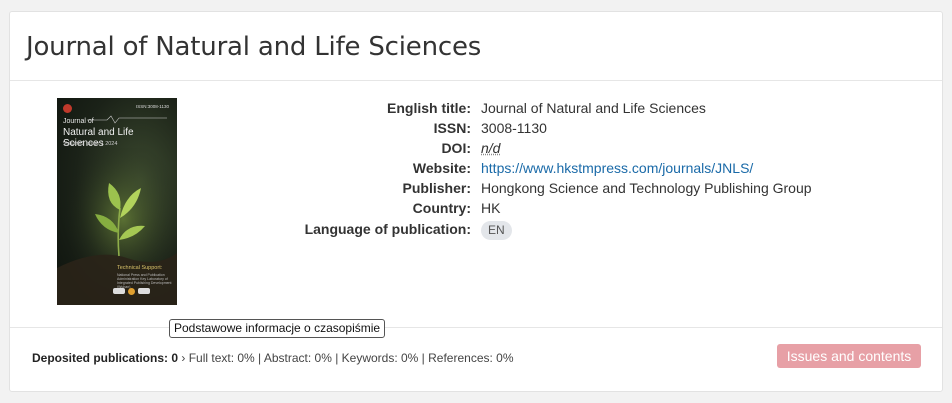 This screenshot has width=952, height=403. What do you see at coordinates (593, 108) in the screenshot?
I see `english-title-value: Journal of Natural and Life Sciences` at bounding box center [593, 108].